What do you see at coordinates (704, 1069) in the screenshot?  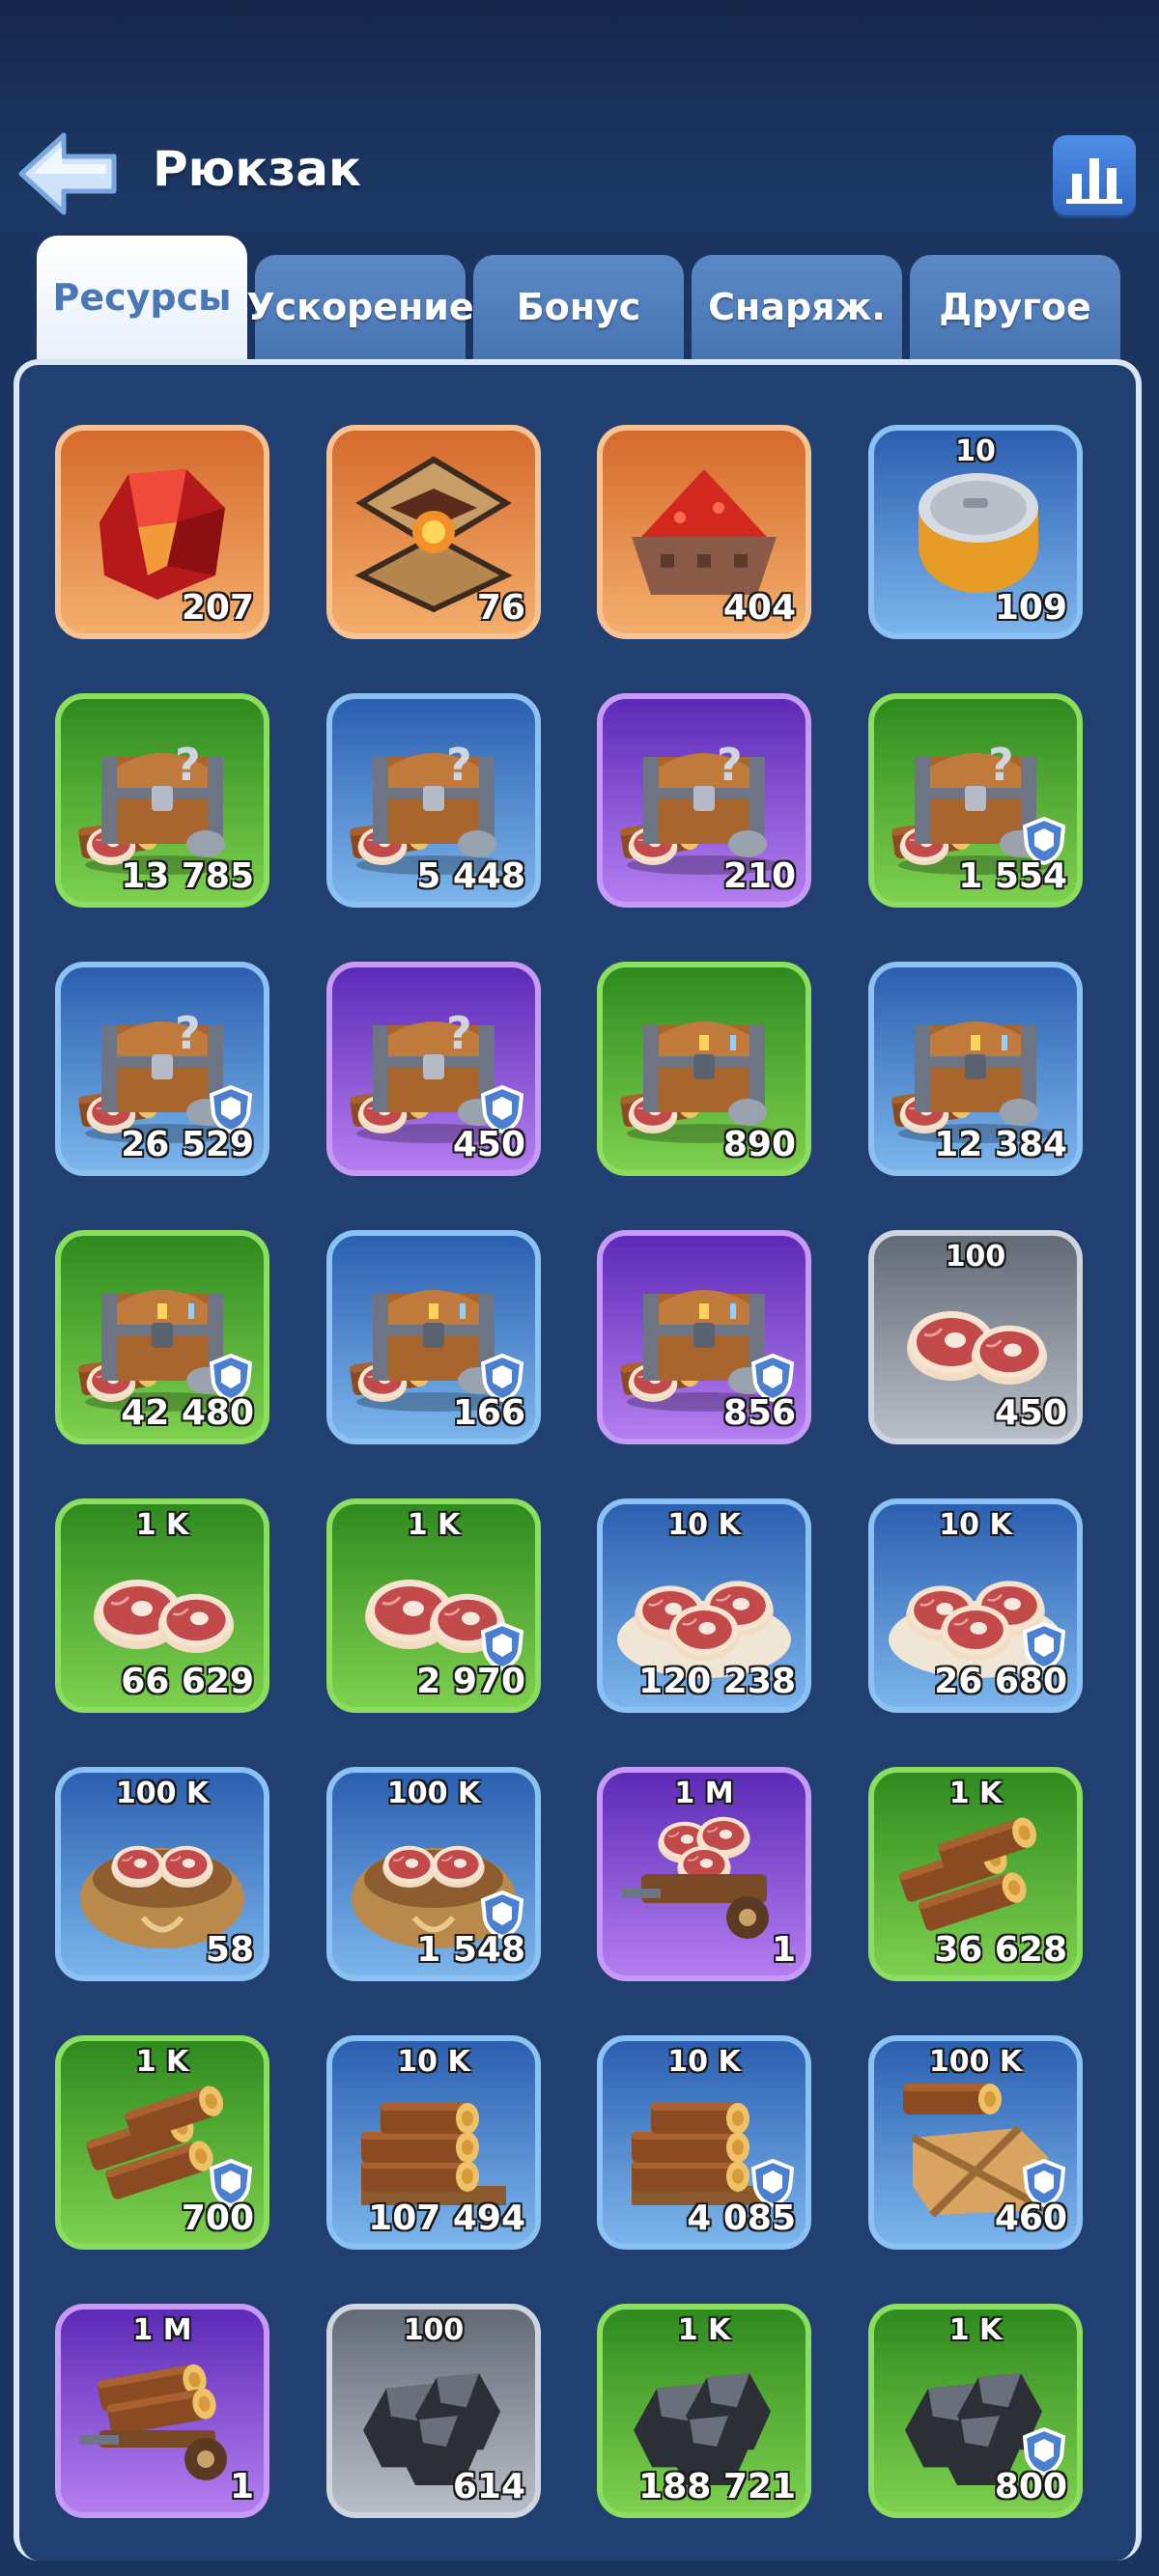 I see `item-tile-choice-chest: 890` at bounding box center [704, 1069].